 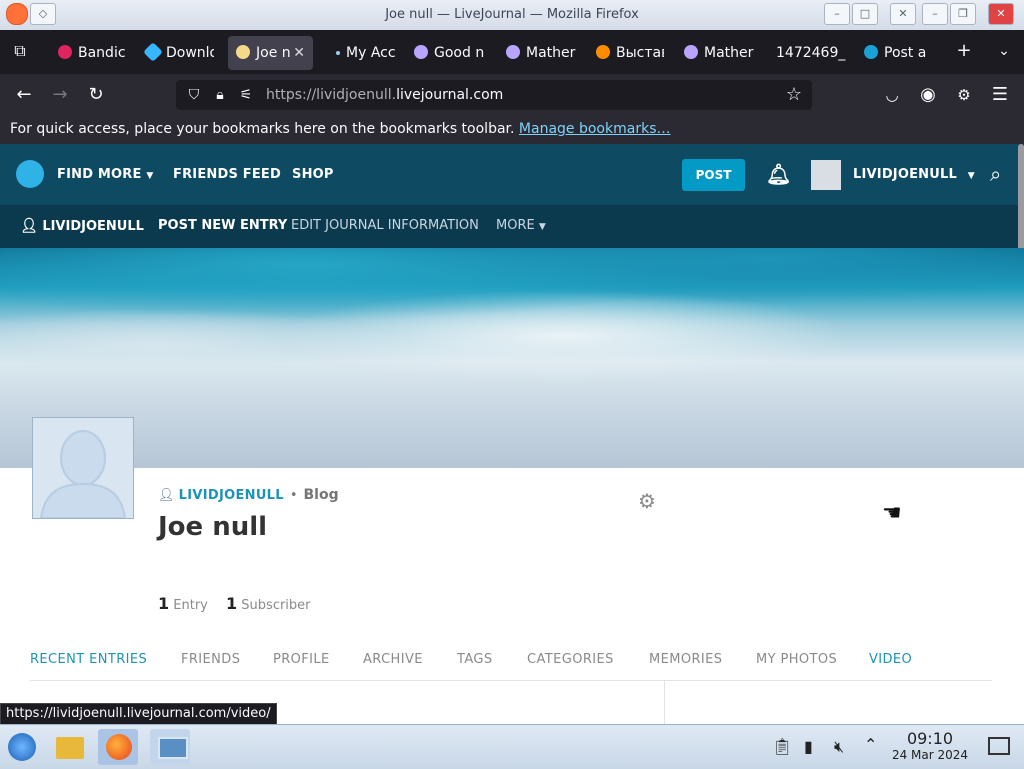 What do you see at coordinates (270, 53) in the screenshot?
I see `tab-joe-null: Joe n ✕` at bounding box center [270, 53].